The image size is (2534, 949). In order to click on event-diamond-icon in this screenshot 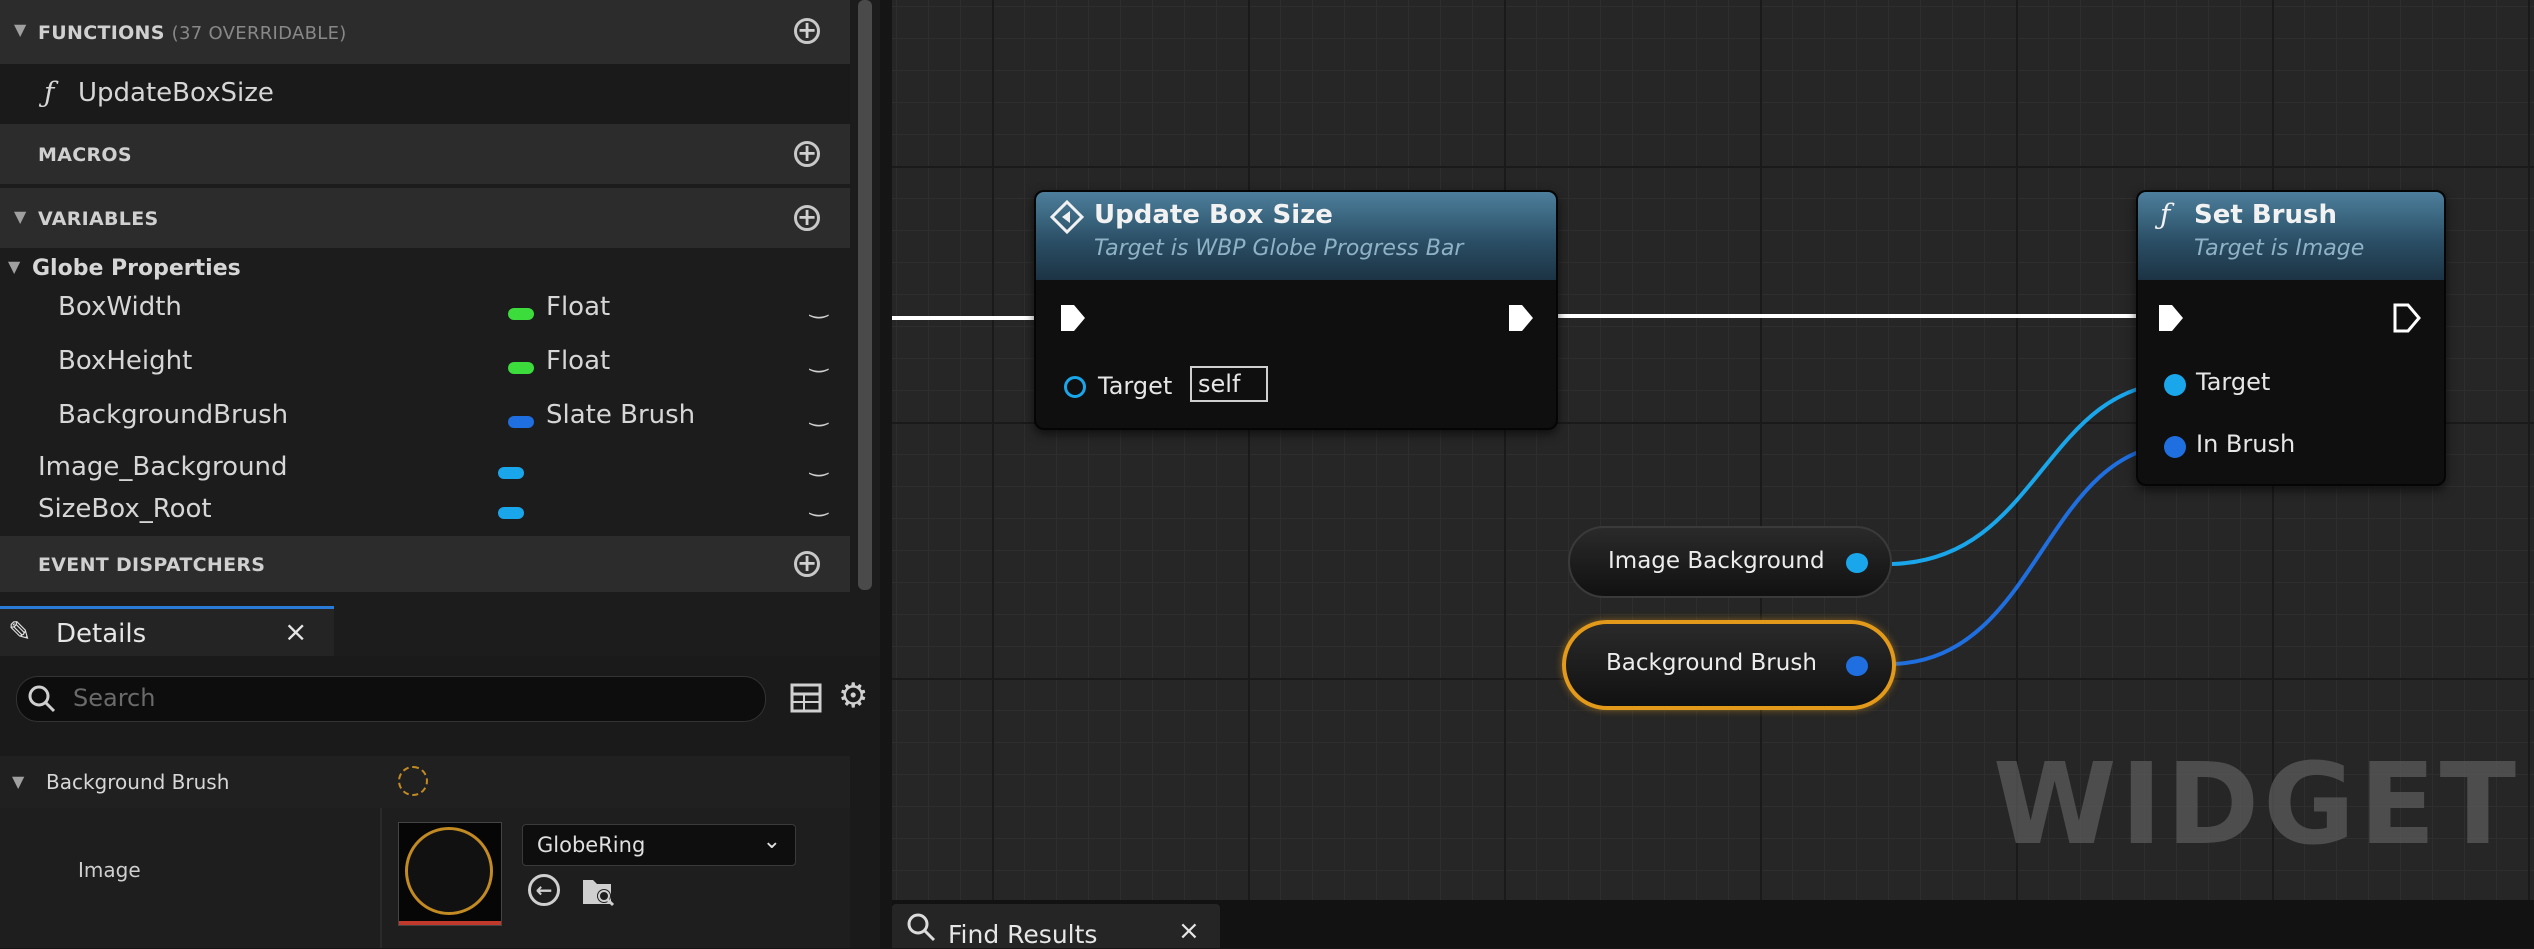, I will do `click(1067, 217)`.